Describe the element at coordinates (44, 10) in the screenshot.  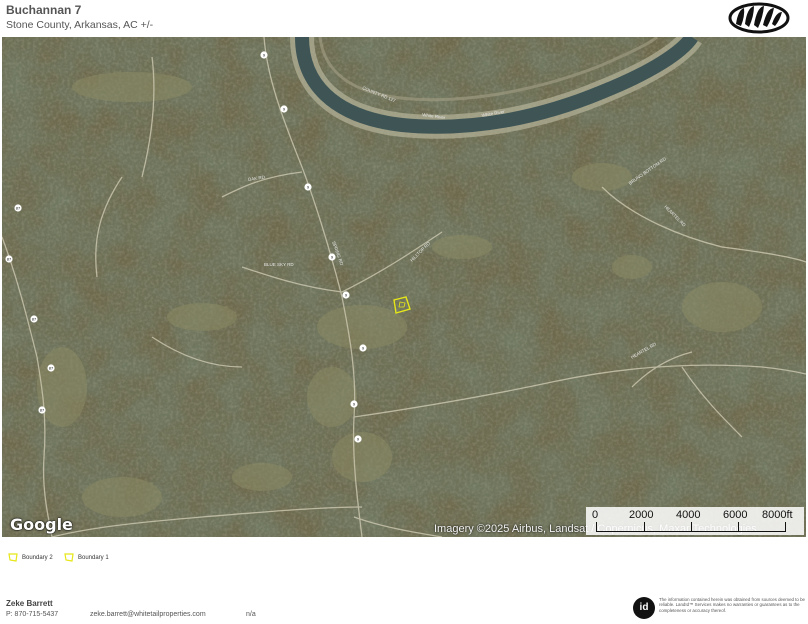
I see `page-title: Buchannan 7` at that location.